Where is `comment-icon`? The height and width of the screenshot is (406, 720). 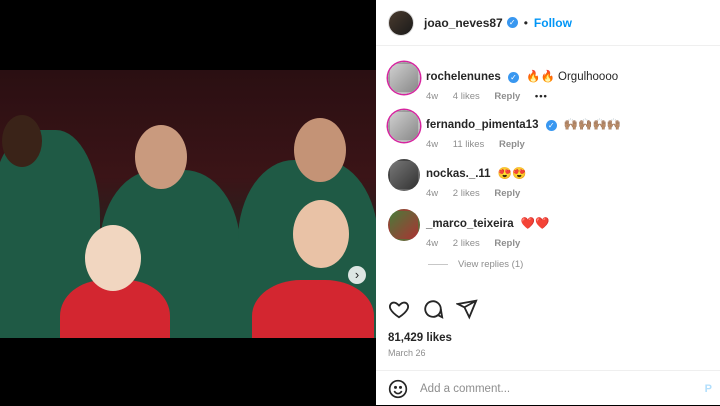
comment-icon is located at coordinates (433, 309).